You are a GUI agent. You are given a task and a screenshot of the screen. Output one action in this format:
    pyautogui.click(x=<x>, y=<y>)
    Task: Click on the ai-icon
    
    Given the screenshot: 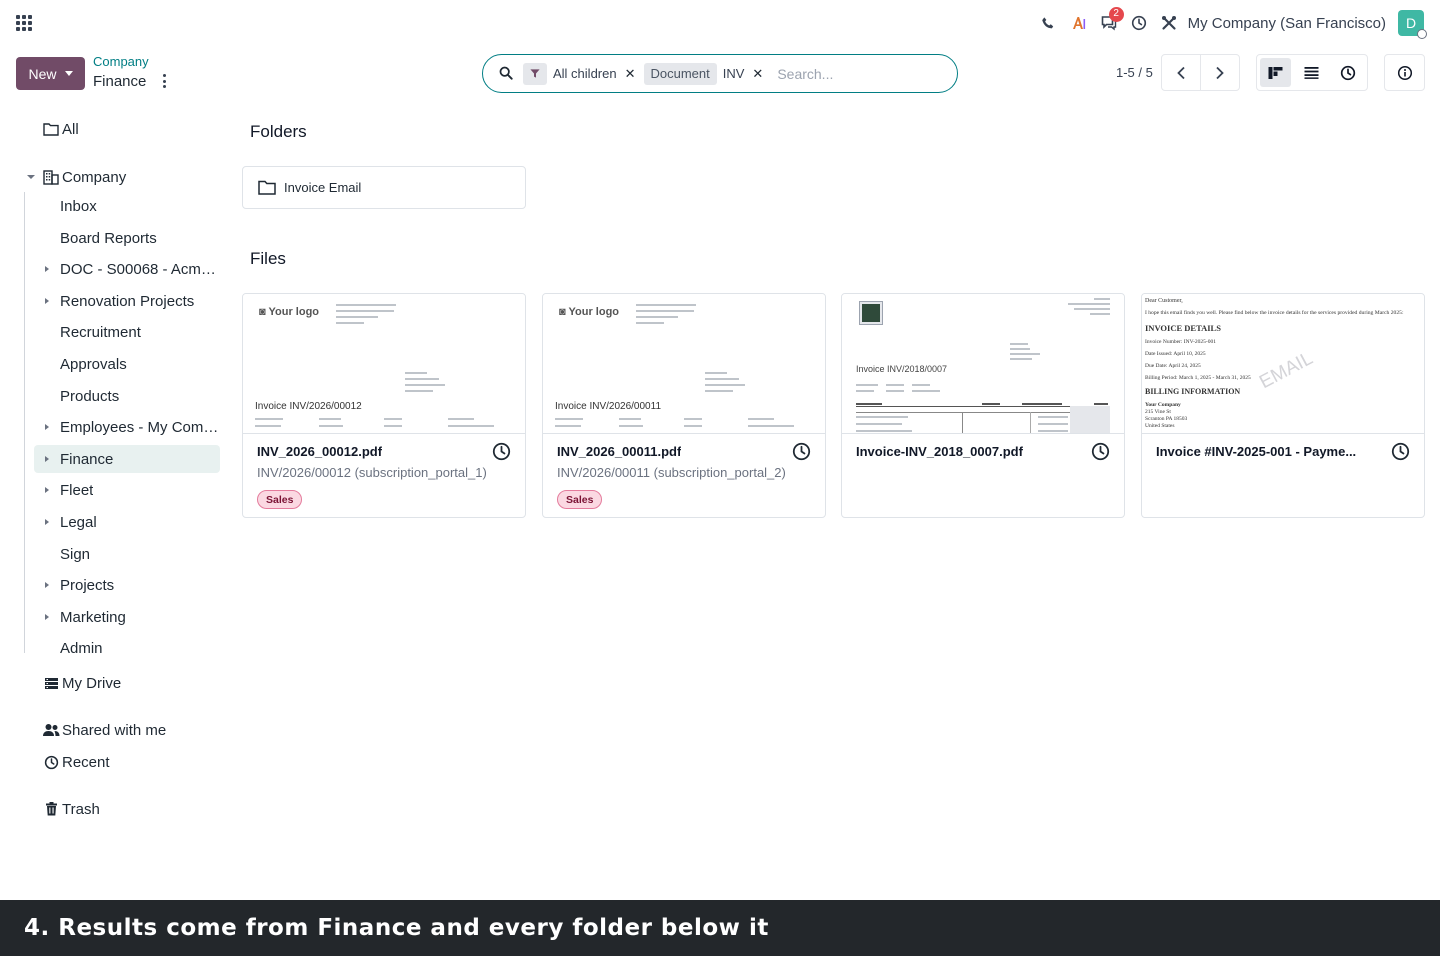 What is the action you would take?
    pyautogui.click(x=1079, y=23)
    